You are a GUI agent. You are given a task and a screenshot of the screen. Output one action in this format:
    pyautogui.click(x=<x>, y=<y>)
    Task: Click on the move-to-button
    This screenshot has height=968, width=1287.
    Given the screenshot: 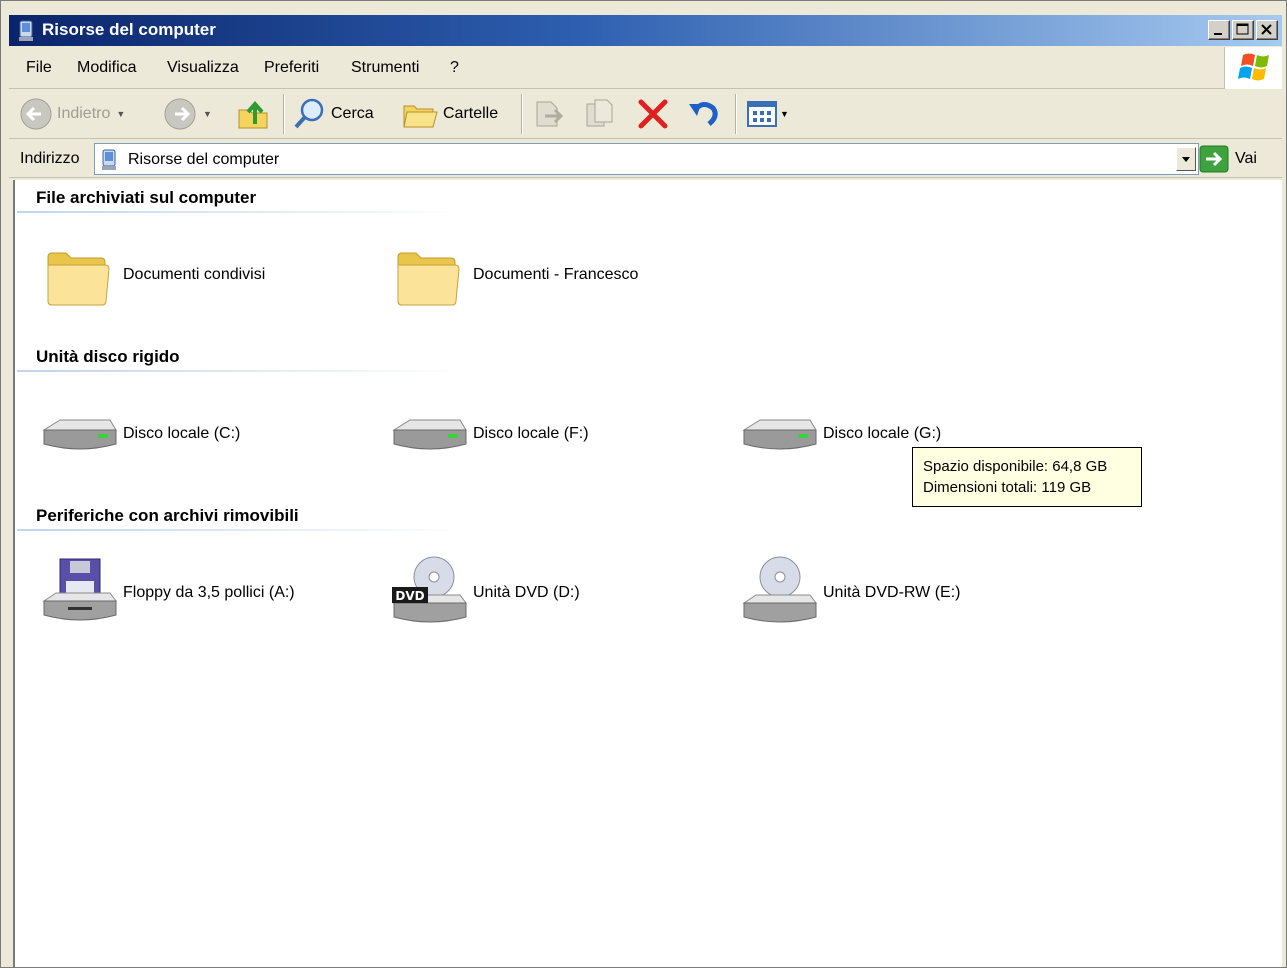 What is the action you would take?
    pyautogui.click(x=549, y=114)
    